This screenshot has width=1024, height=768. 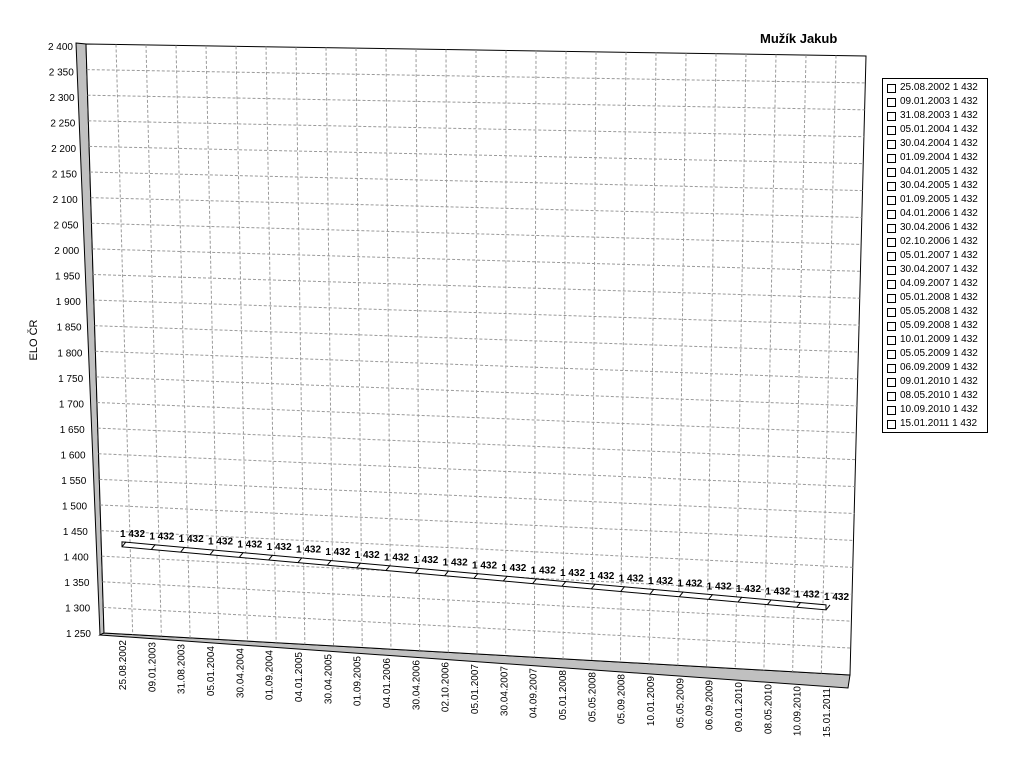 What do you see at coordinates (534, 693) in the screenshot?
I see `x-tick-label: 04.09.2007` at bounding box center [534, 693].